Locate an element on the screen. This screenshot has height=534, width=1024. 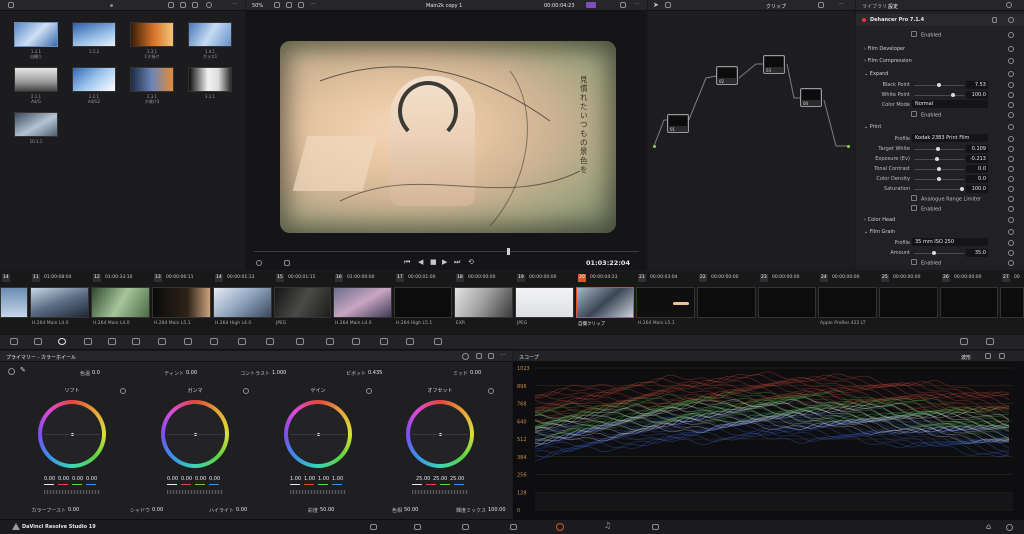
sort-icon is located at coordinates (195, 5).